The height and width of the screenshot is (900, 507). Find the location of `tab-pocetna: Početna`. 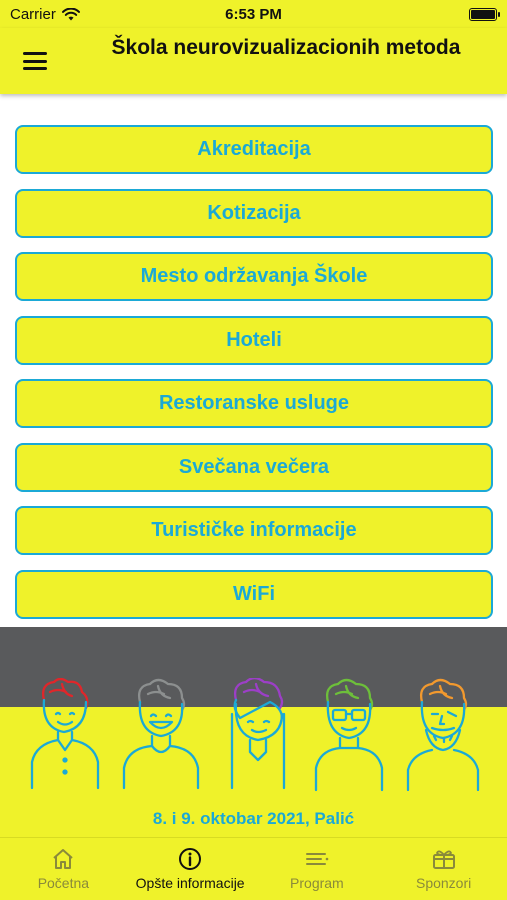

tab-pocetna: Početna is located at coordinates (63, 869).